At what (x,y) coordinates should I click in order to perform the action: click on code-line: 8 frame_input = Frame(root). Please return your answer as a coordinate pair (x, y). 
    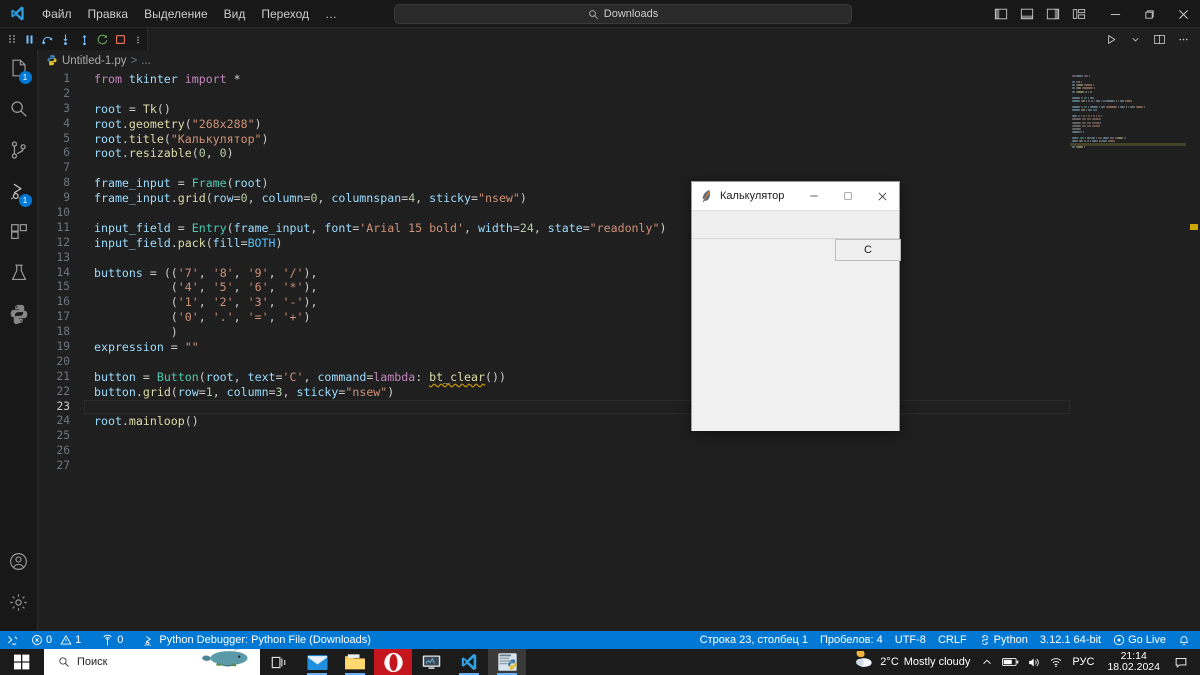
    Looking at the image, I should click on (619, 183).